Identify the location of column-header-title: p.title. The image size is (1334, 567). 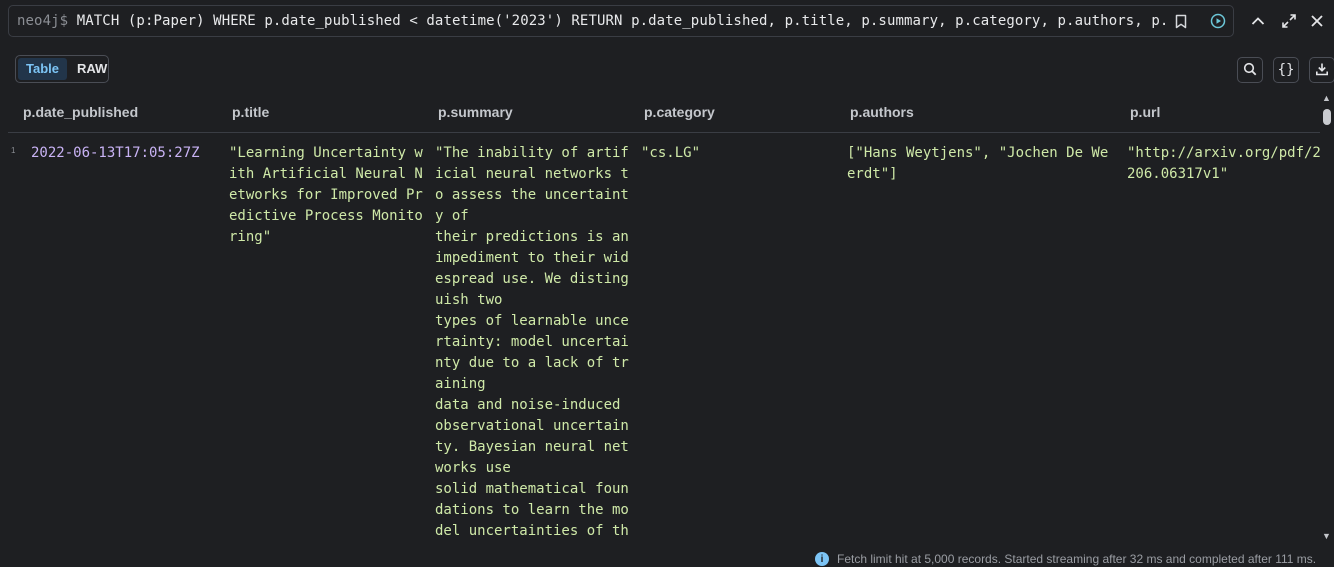
(250, 112).